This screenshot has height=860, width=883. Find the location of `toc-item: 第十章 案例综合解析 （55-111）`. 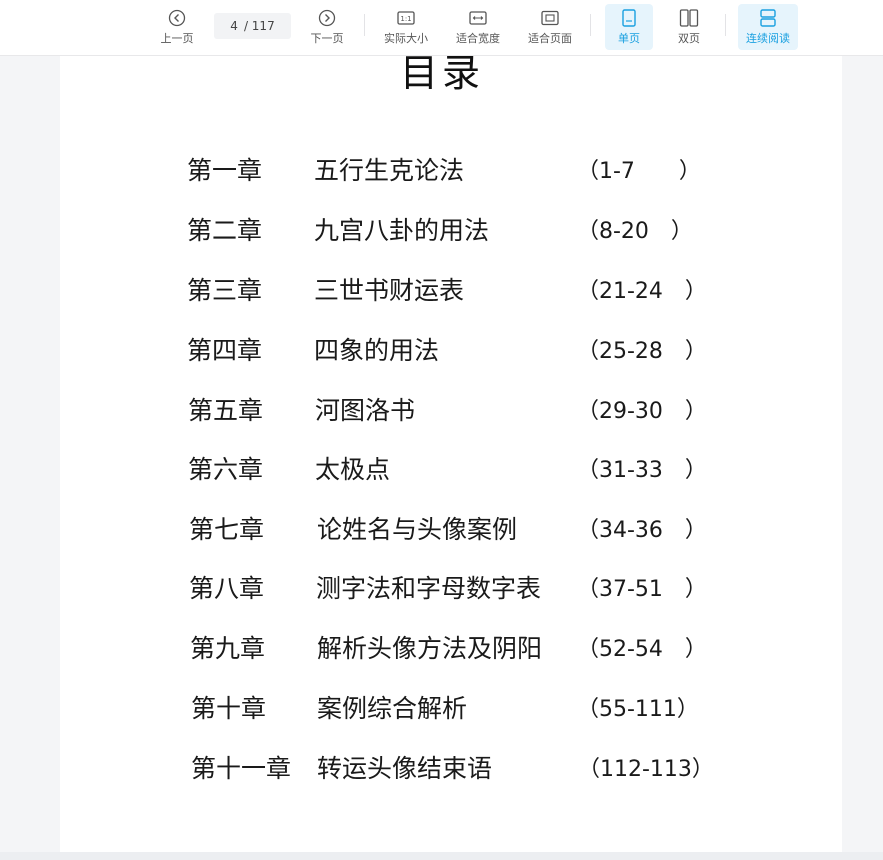

toc-item: 第十章 案例综合解析 （55-111） is located at coordinates (491, 709).